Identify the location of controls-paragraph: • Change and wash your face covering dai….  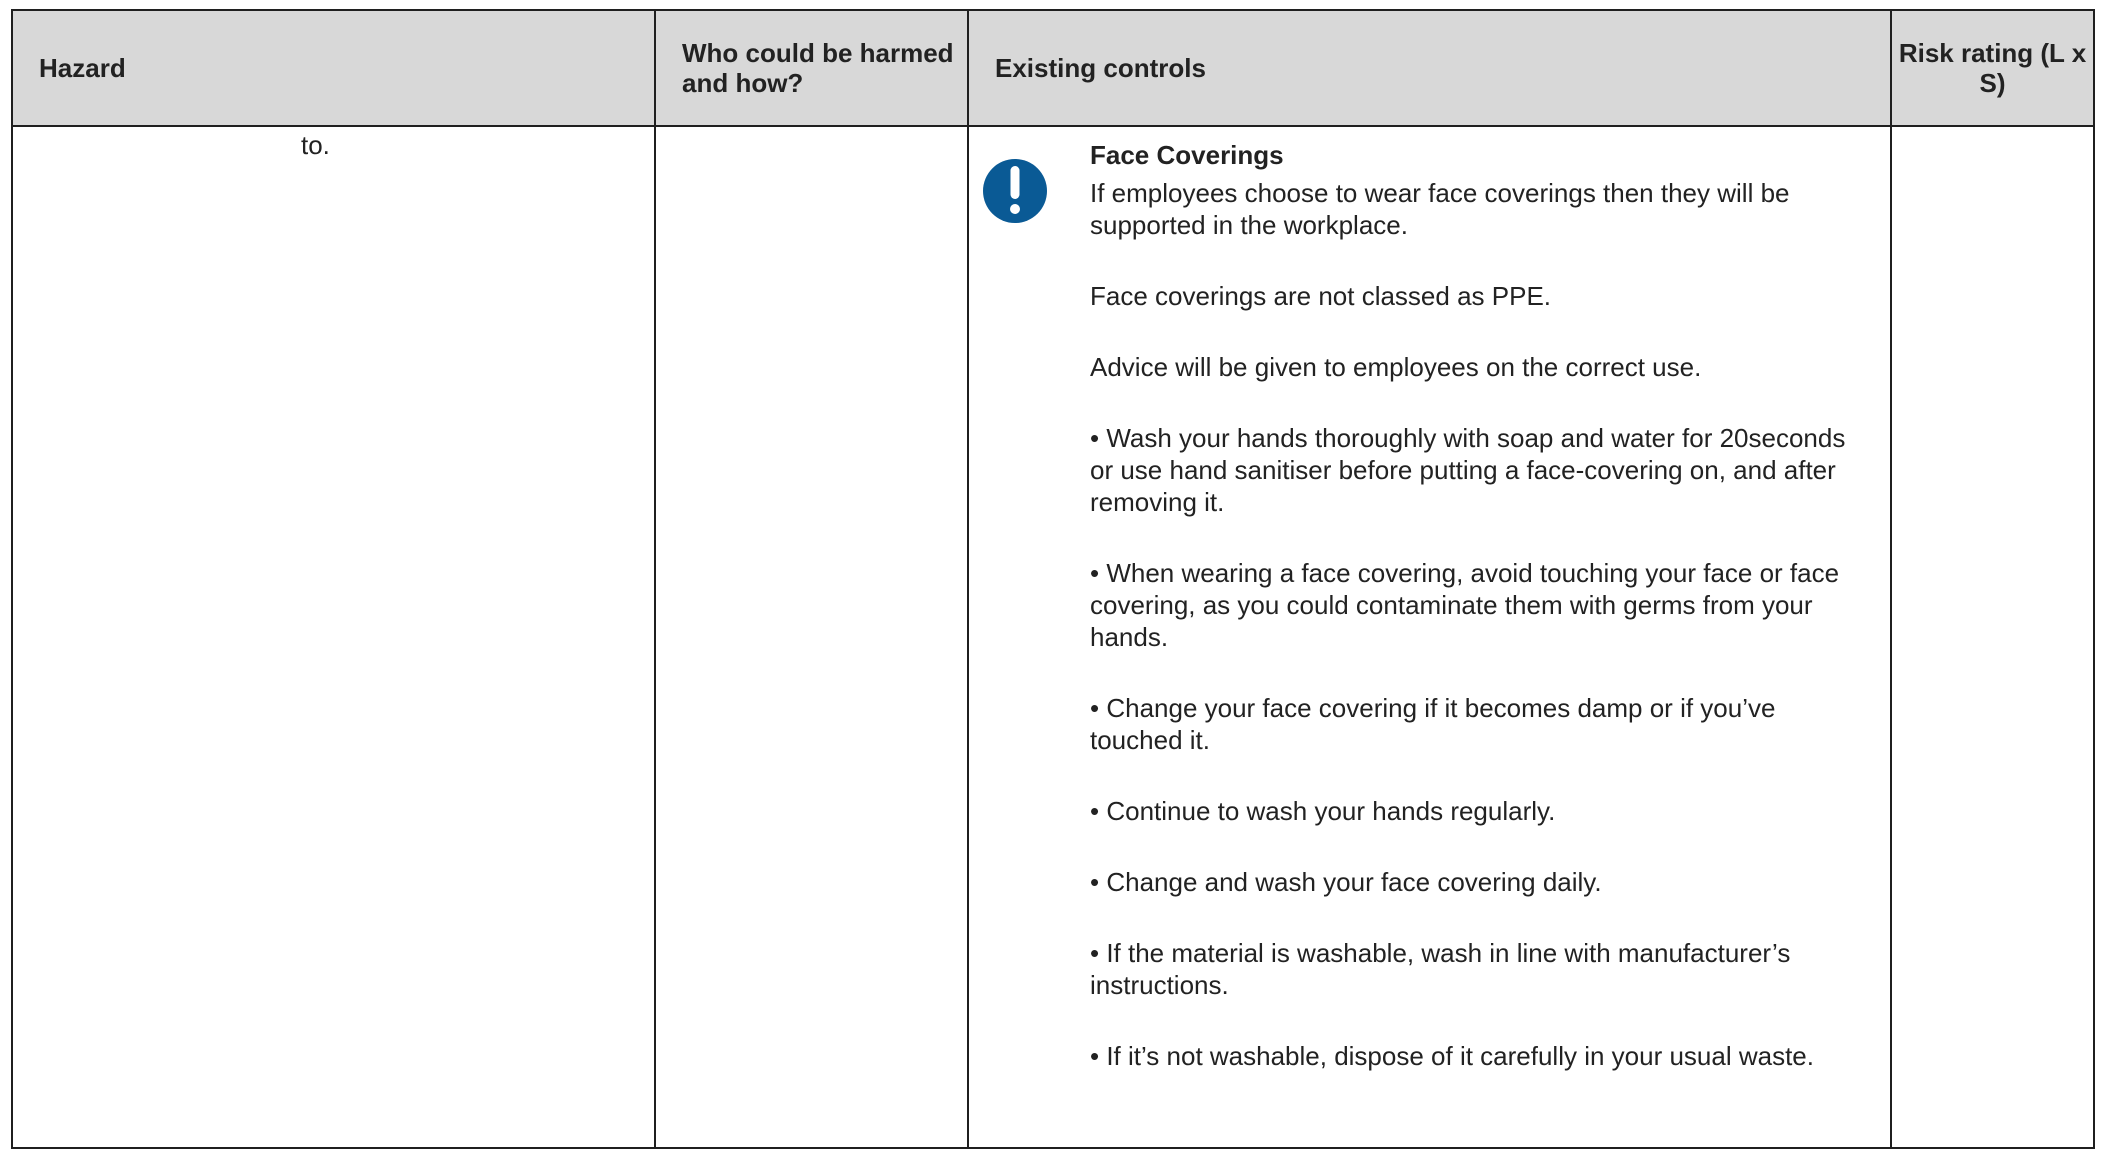
(1346, 882).